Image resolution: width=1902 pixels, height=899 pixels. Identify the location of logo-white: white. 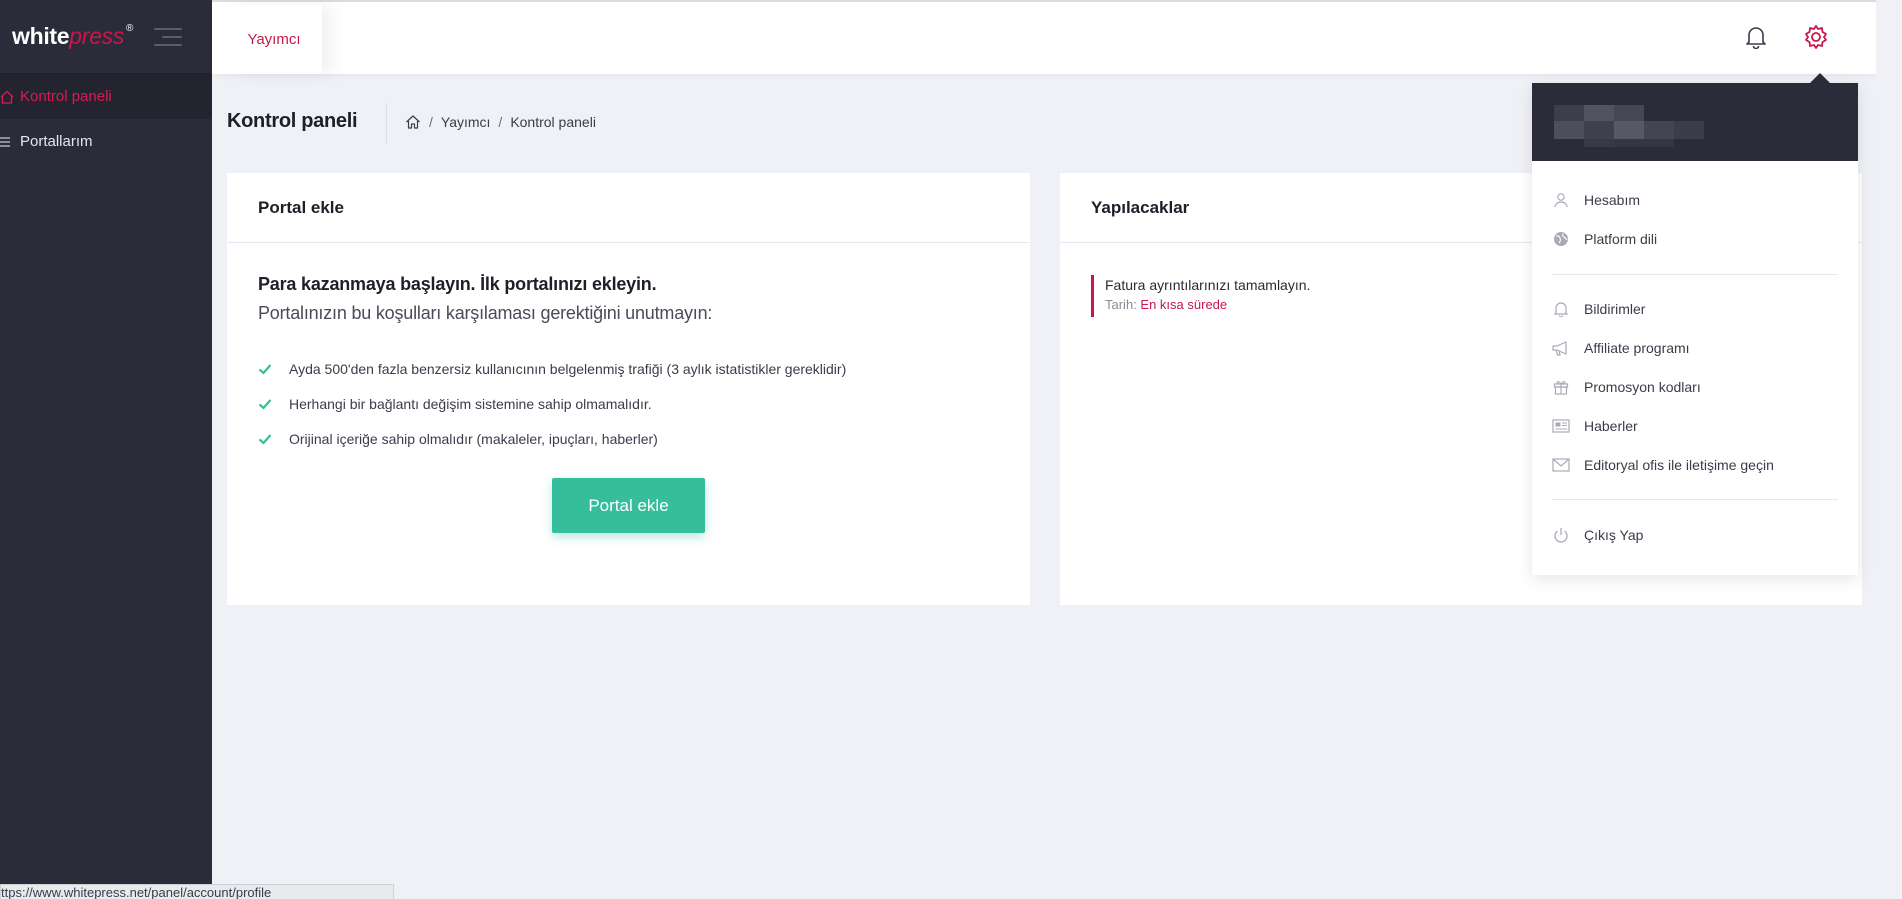
(41, 36).